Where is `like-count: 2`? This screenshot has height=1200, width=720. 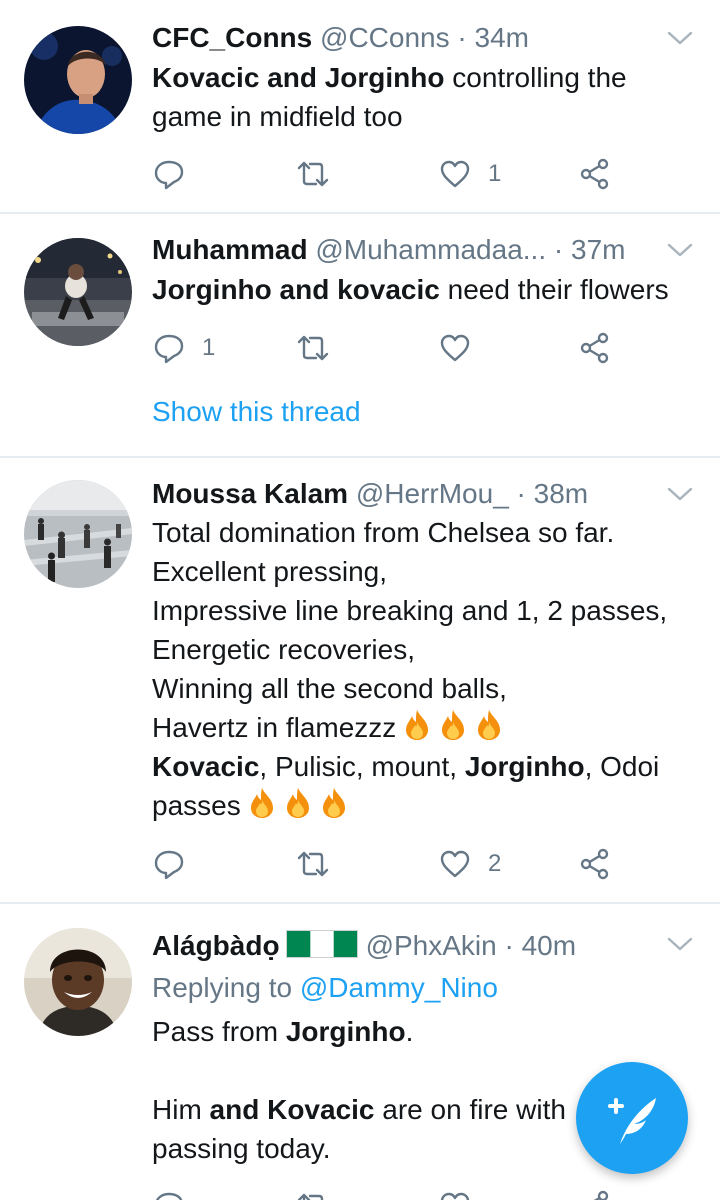 like-count: 2 is located at coordinates (495, 863).